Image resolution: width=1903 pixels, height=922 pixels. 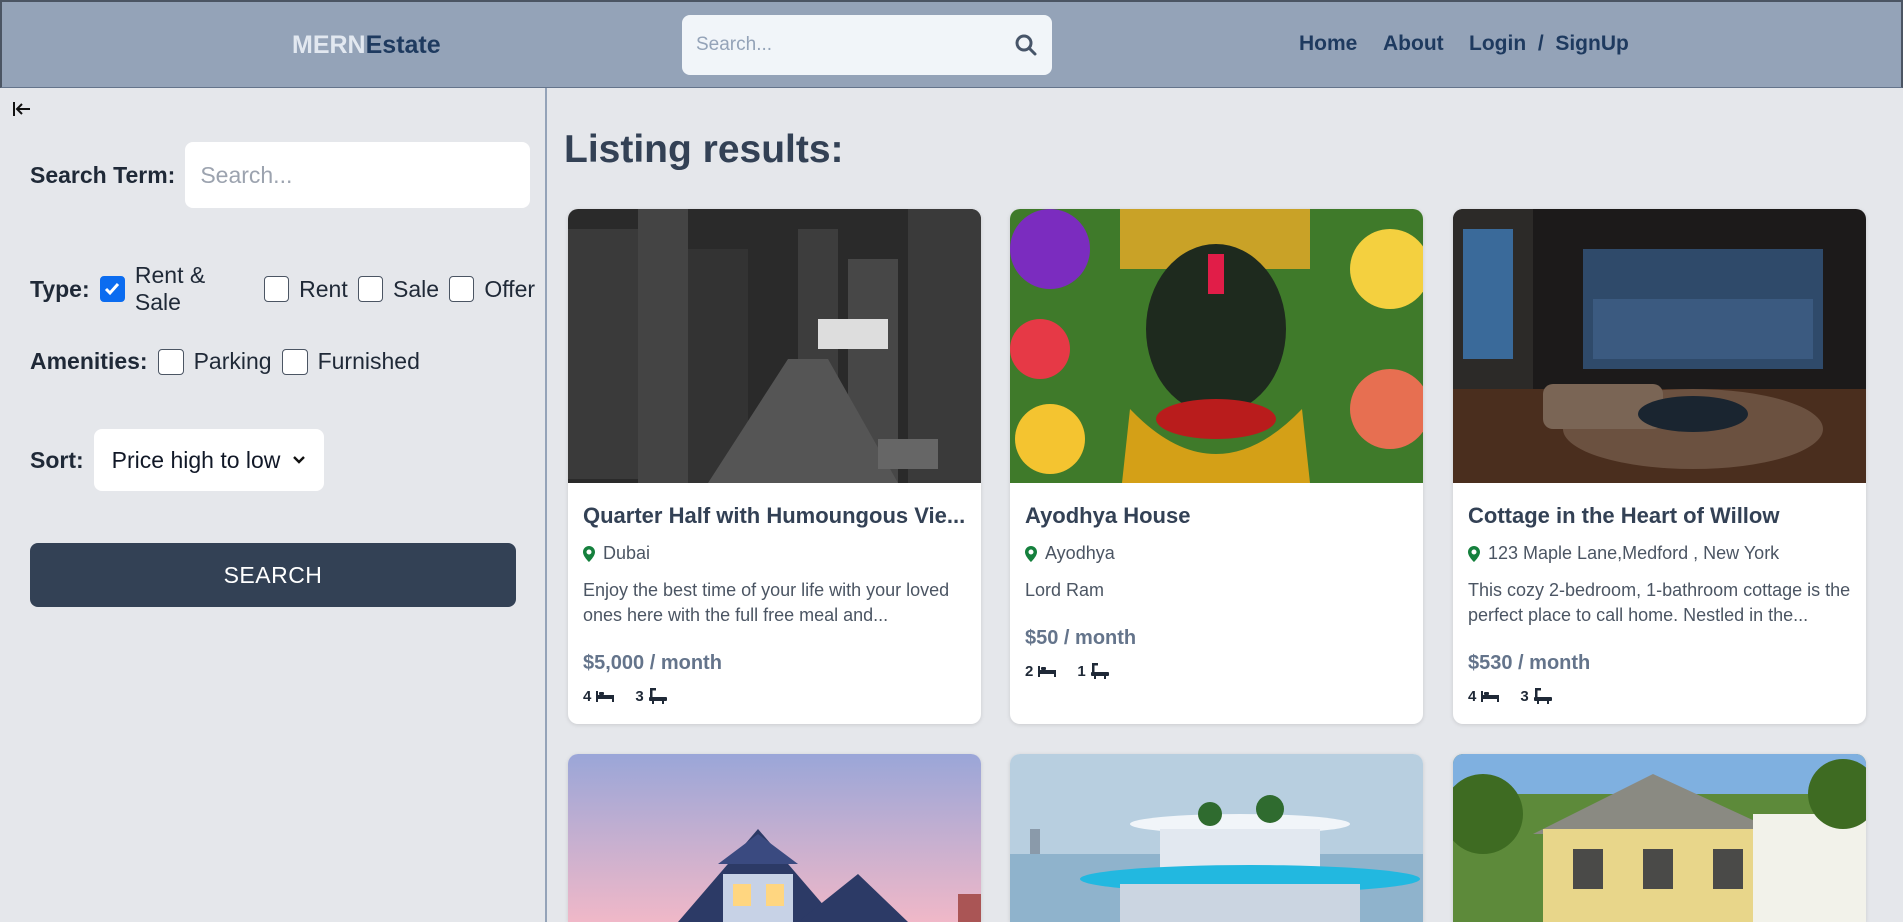 I want to click on type-label: Type:, so click(x=60, y=288).